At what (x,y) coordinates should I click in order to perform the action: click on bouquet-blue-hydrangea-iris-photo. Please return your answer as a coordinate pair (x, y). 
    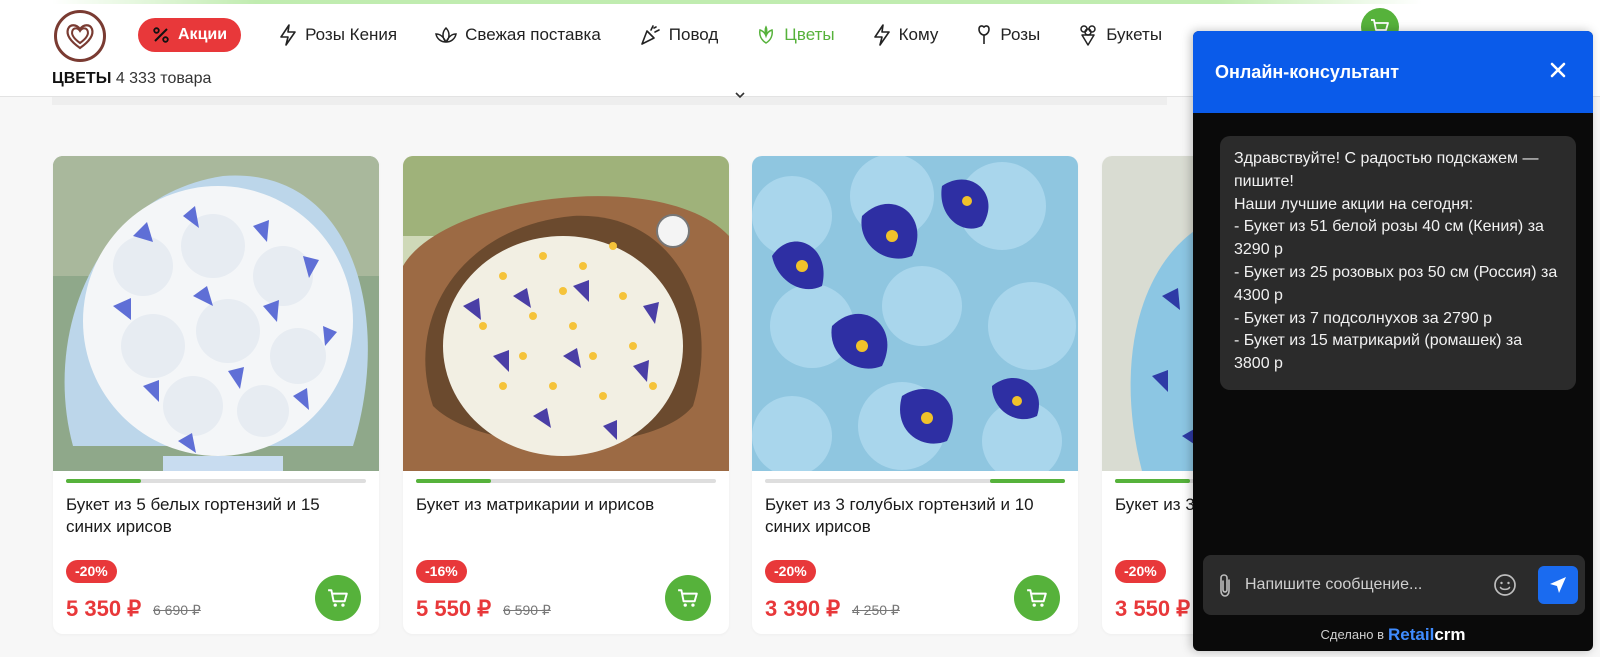
    Looking at the image, I should click on (915, 313).